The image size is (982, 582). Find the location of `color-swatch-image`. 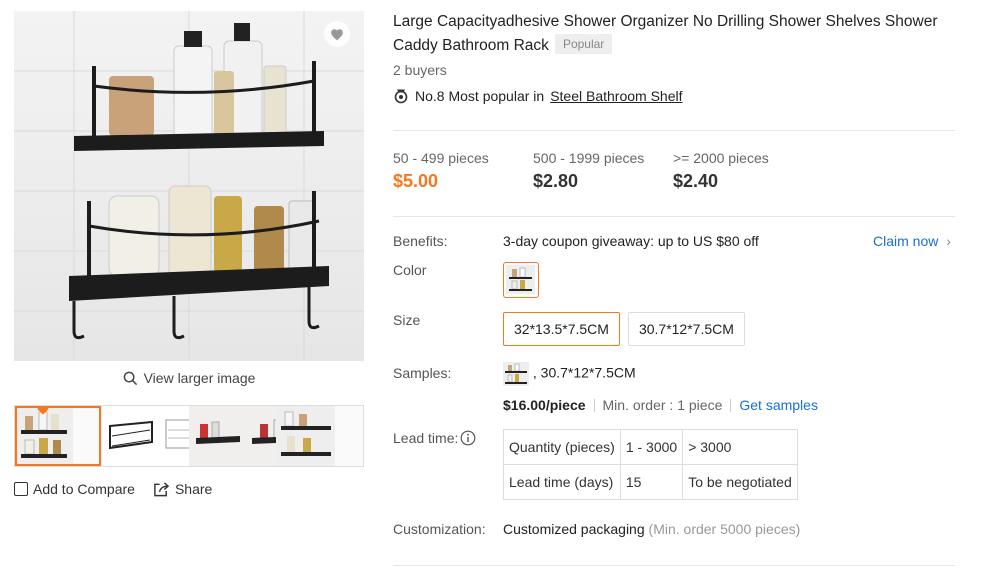

color-swatch-image is located at coordinates (520, 279).